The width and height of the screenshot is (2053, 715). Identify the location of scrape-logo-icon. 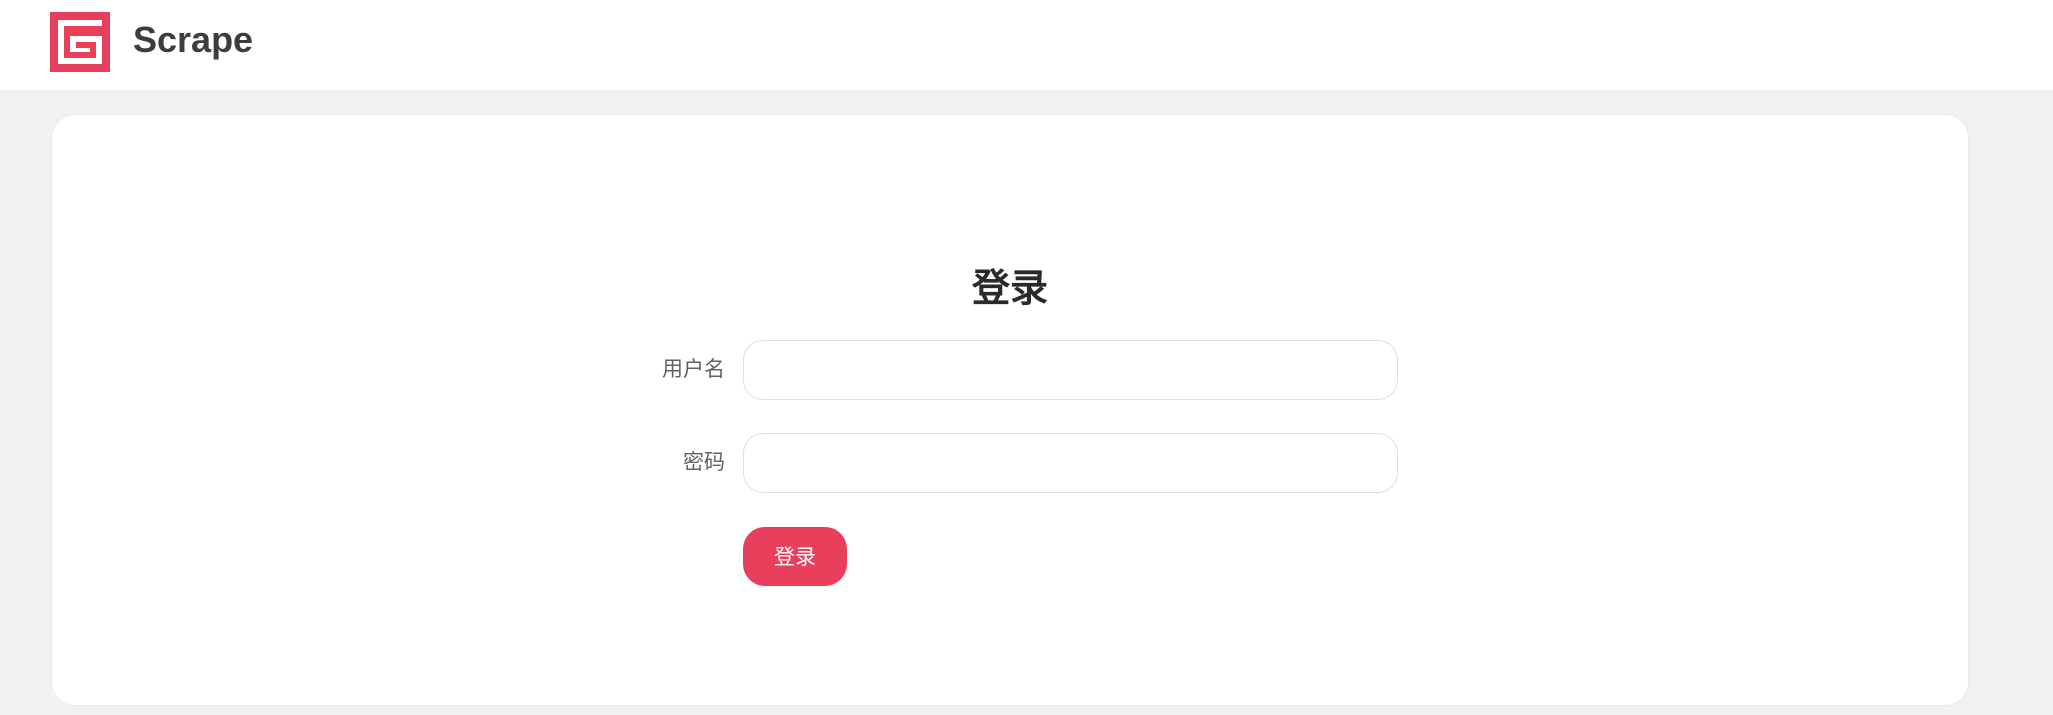
(80, 42).